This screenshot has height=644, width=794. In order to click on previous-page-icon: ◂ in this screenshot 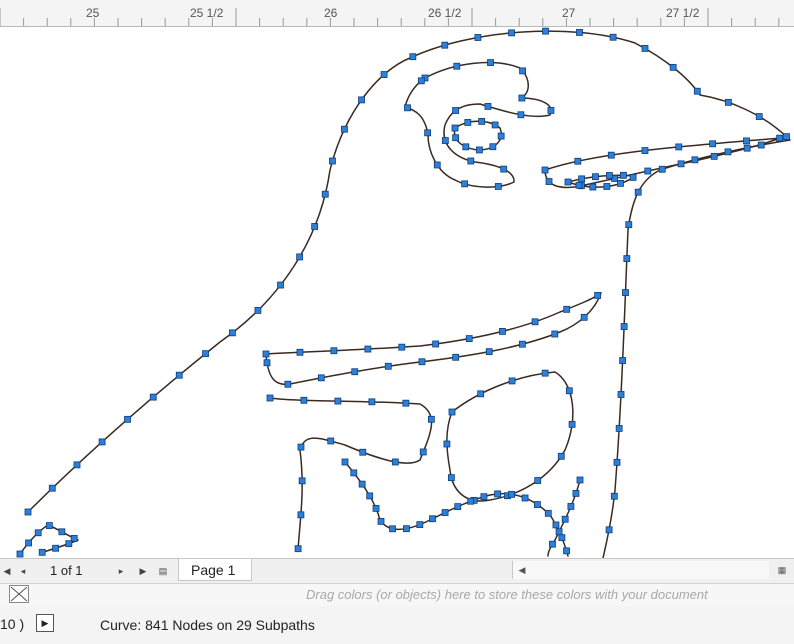, I will do `click(23, 571)`.